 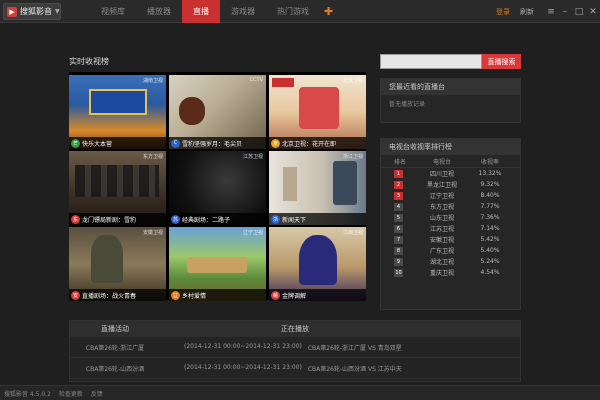 I want to click on tile-title: 经典剧场：二路子, so click(x=206, y=220).